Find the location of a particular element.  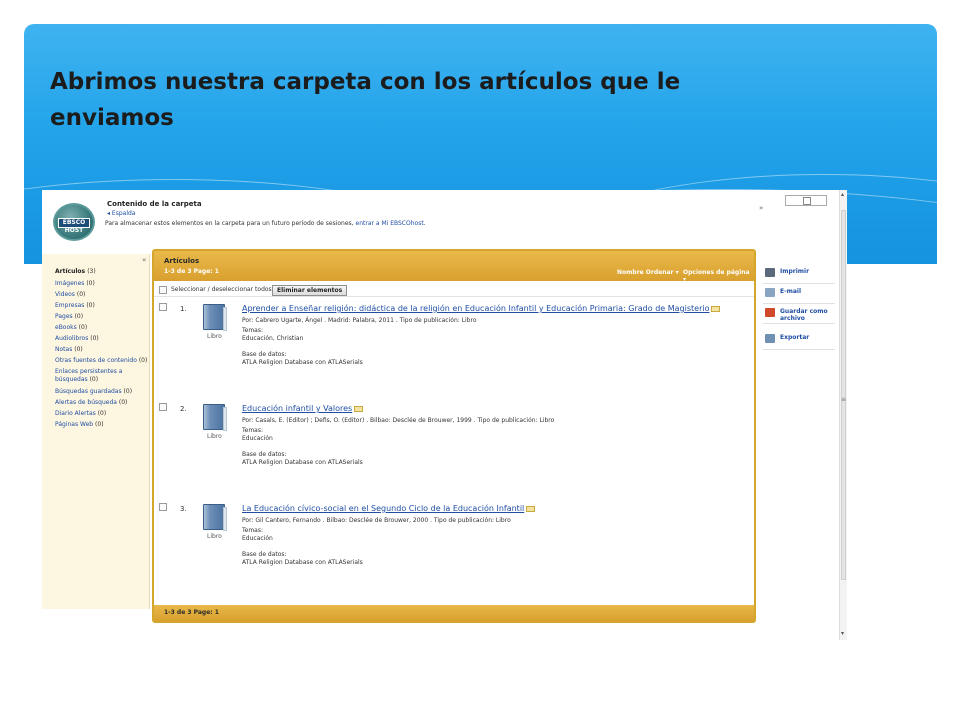

sidebar-item: Empresas (0) is located at coordinates (75, 305).